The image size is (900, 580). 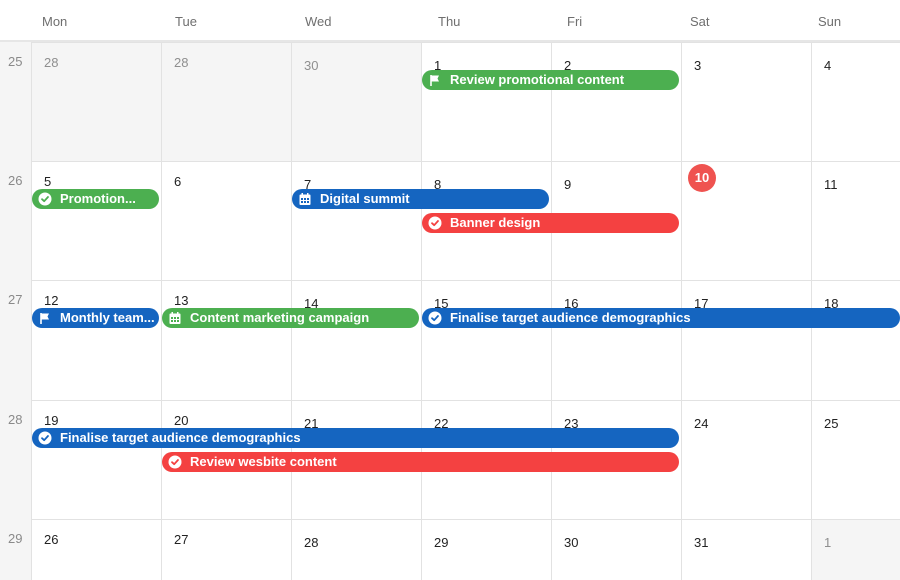 What do you see at coordinates (441, 542) in the screenshot?
I see `day-number: 29` at bounding box center [441, 542].